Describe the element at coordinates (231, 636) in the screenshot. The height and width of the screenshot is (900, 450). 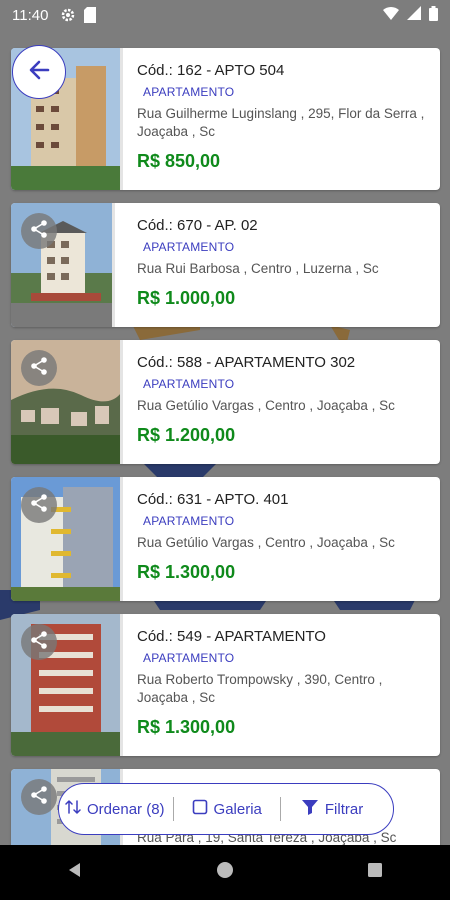
I see `listing-code: Cód.: 549 - APARTAMENTO` at that location.